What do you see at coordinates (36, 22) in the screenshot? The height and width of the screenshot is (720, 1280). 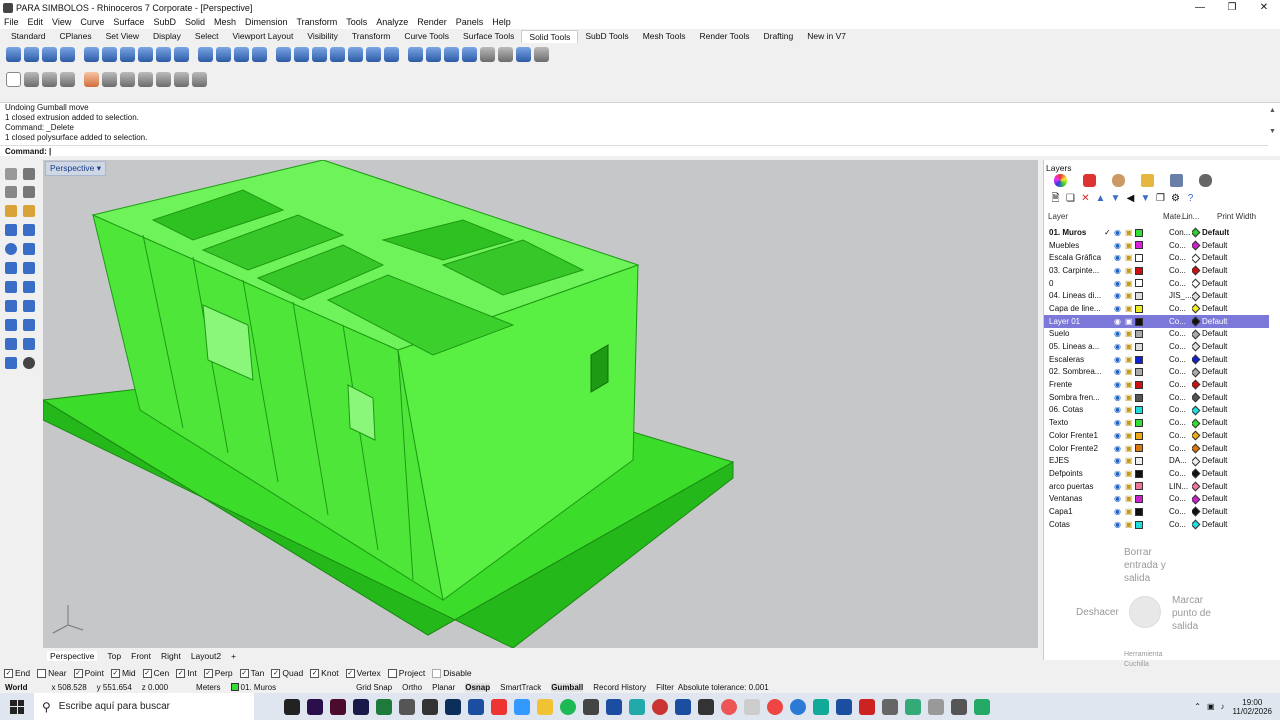 I see `menu-edit: Edit` at bounding box center [36, 22].